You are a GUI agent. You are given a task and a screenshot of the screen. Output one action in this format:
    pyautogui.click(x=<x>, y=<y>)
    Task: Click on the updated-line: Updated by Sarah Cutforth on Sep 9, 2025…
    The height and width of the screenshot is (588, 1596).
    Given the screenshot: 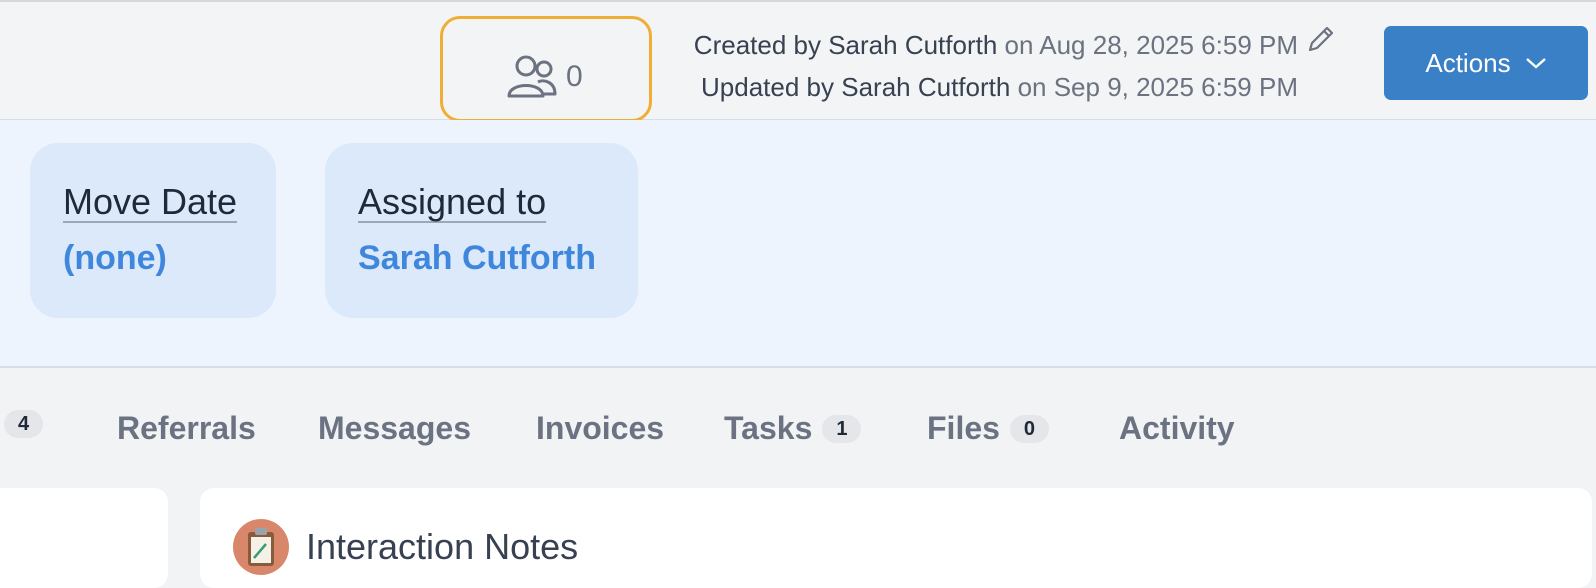 What is the action you would take?
    pyautogui.click(x=958, y=87)
    